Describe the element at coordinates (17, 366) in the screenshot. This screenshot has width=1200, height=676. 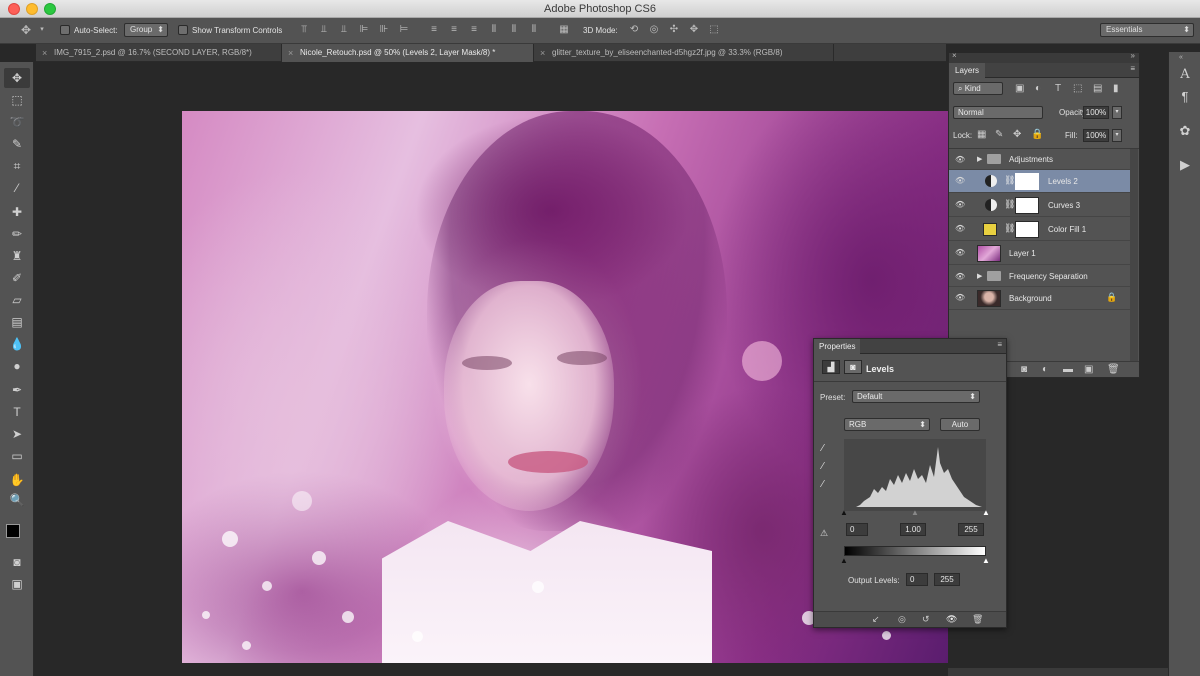
I see `dodge-tool-icon: ●` at that location.